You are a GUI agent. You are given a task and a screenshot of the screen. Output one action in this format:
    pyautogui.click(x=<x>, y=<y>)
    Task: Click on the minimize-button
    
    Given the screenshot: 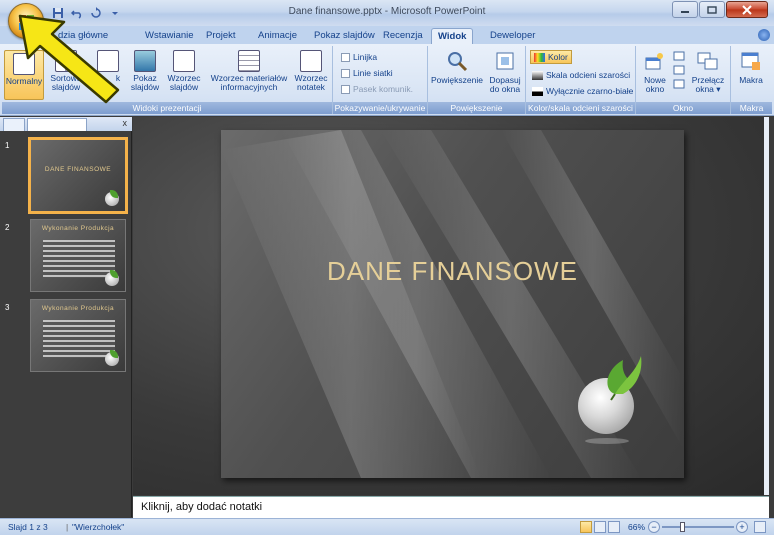 What is the action you would take?
    pyautogui.click(x=685, y=9)
    